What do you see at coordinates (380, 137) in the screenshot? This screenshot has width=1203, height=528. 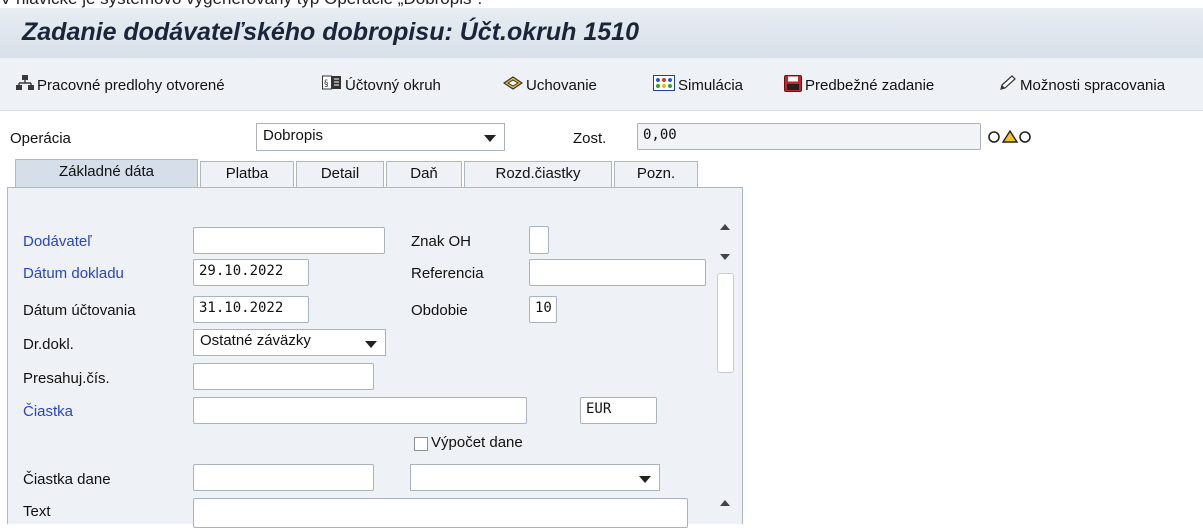 I see `operation-dropdown: Dobropis` at bounding box center [380, 137].